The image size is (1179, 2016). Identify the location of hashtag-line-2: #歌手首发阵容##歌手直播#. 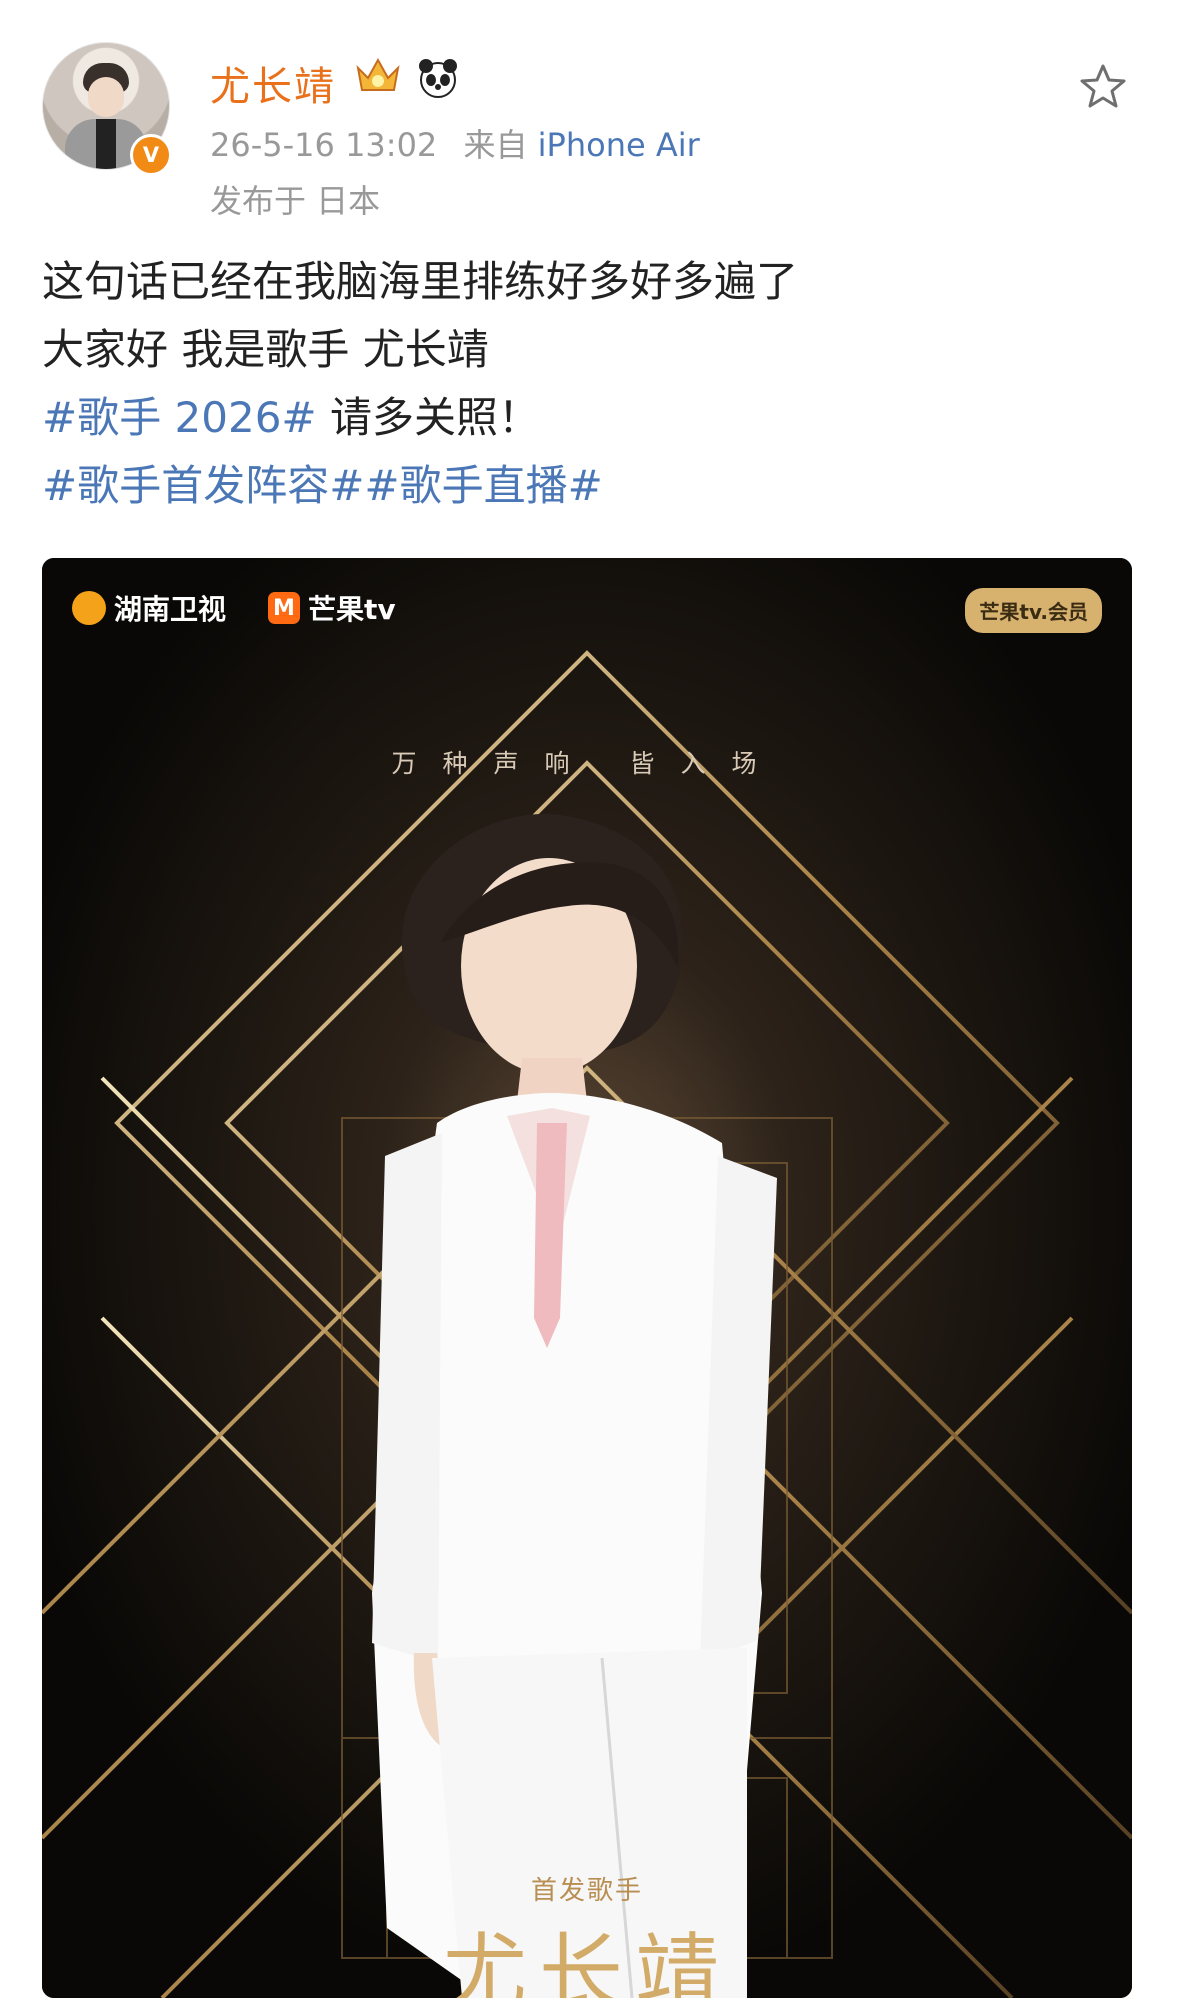
(592, 486).